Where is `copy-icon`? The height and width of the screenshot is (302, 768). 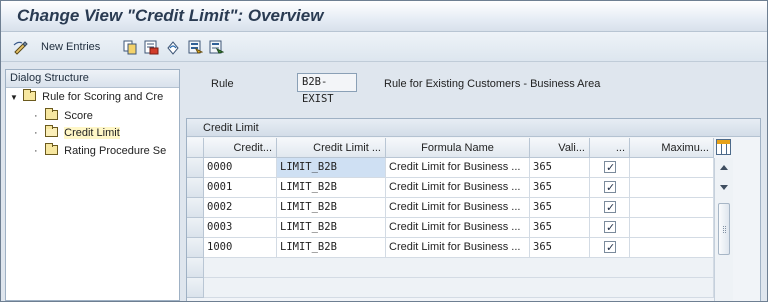 copy-icon is located at coordinates (130, 47).